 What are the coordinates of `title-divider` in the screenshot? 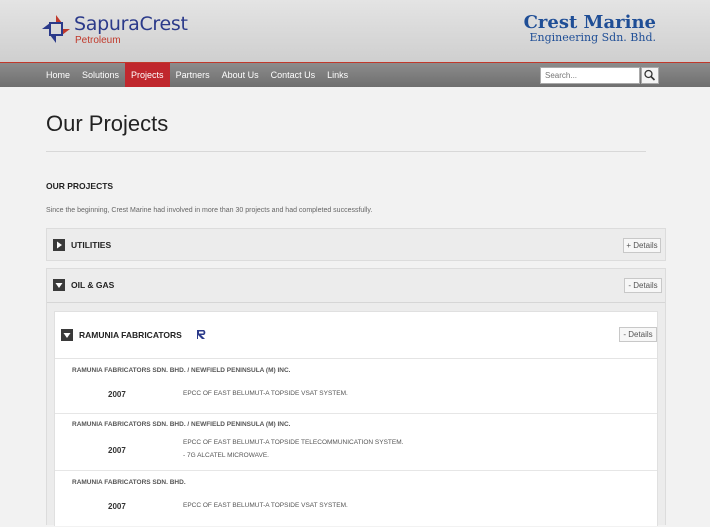 It's located at (346, 151).